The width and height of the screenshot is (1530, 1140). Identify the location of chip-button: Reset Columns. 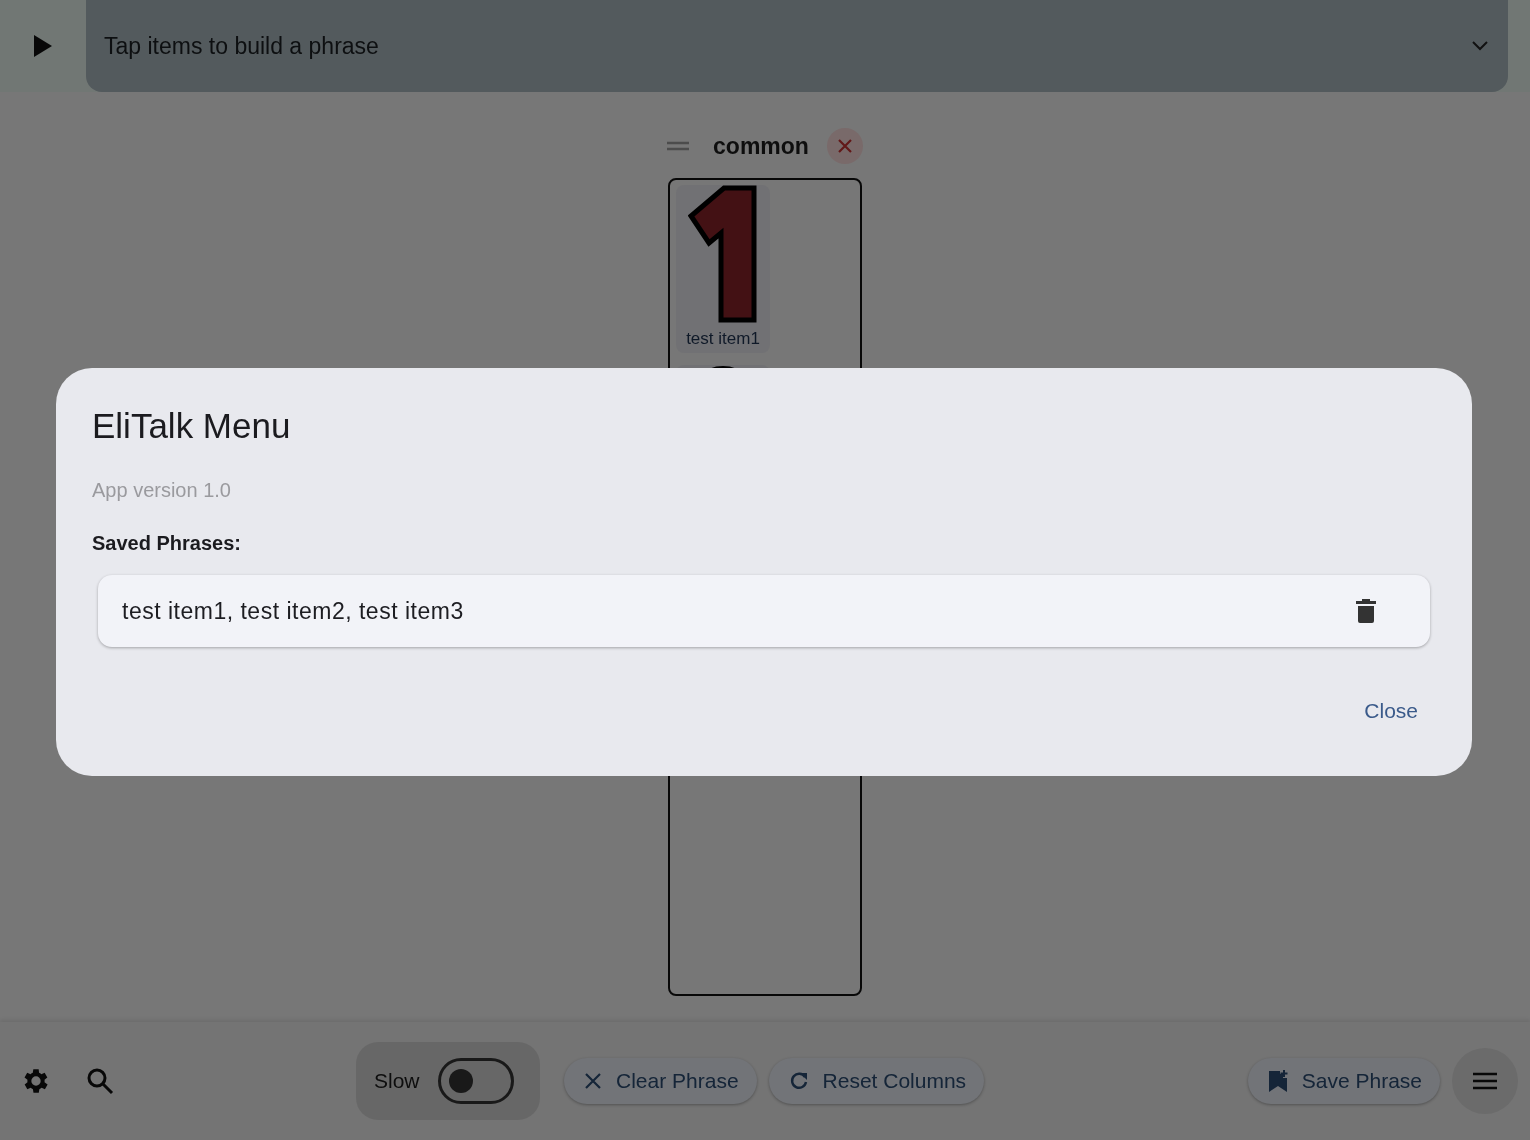
(876, 1081).